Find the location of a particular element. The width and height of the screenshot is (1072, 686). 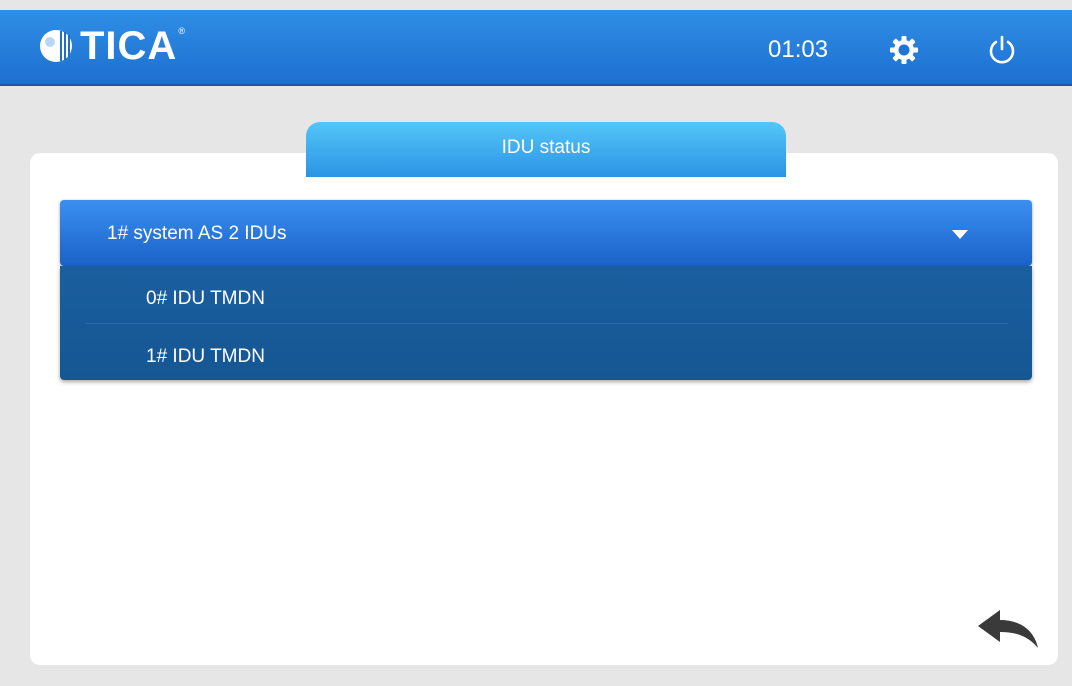

tab-label: IDU status is located at coordinates (546, 147).